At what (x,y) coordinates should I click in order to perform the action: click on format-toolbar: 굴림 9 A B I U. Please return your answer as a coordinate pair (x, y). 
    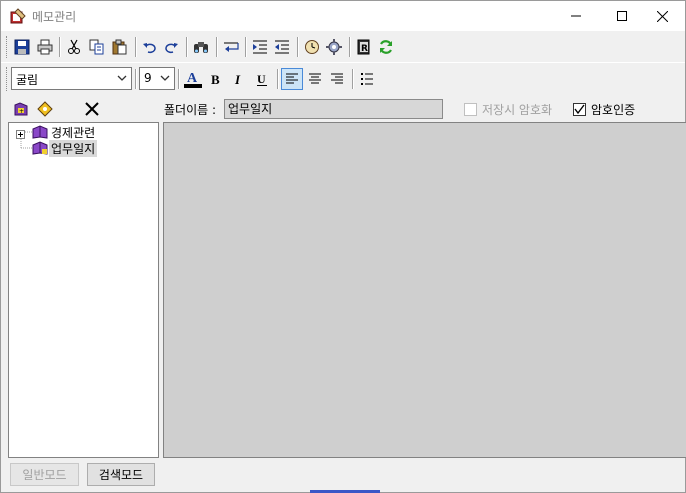
    Looking at the image, I should click on (343, 78).